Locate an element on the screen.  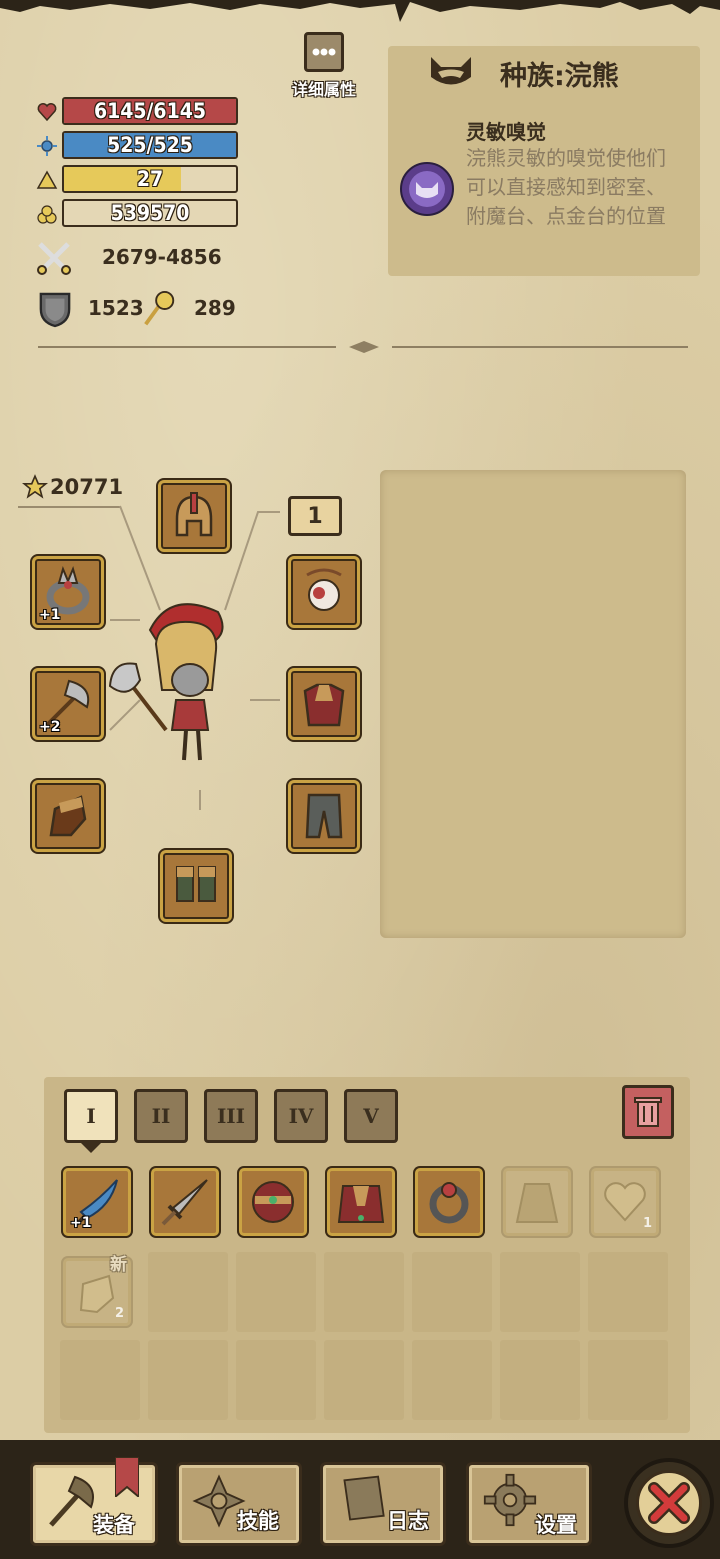
weapon-slot: +2 is located at coordinates (68, 704).